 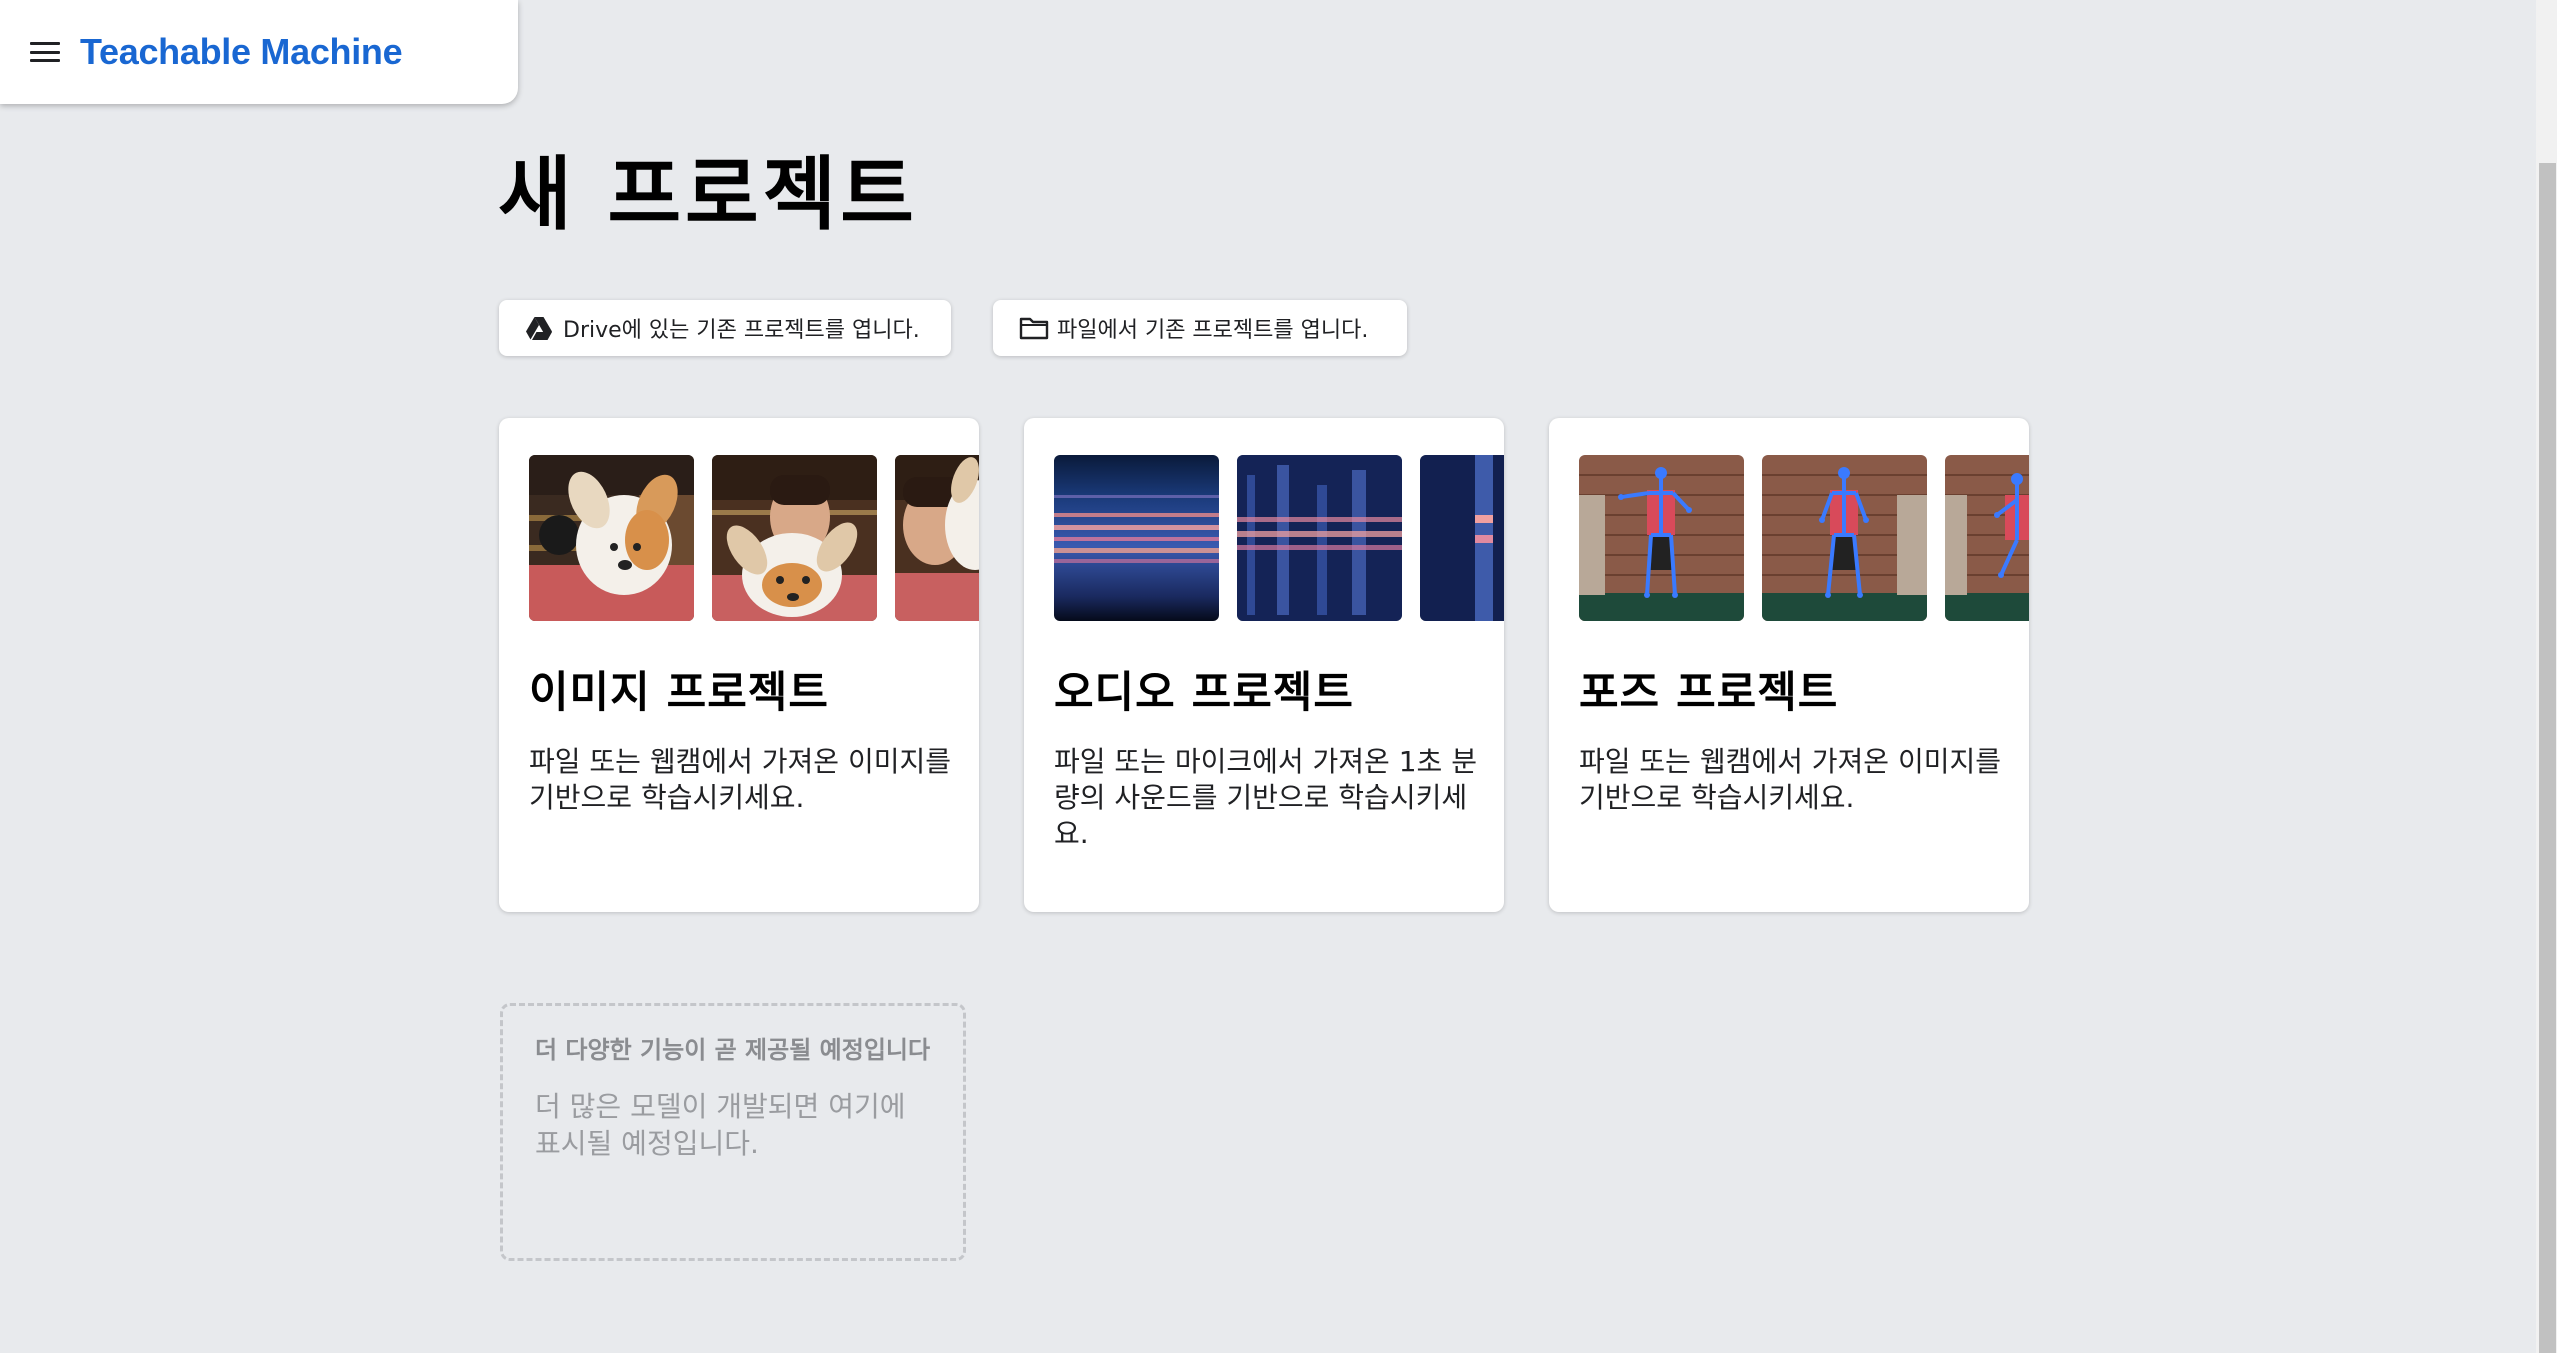 What do you see at coordinates (720, 1125) in the screenshot?
I see `coming-soon-description: 더 많은 모델이 개발되면 여기에 표시될 예정입니다.` at bounding box center [720, 1125].